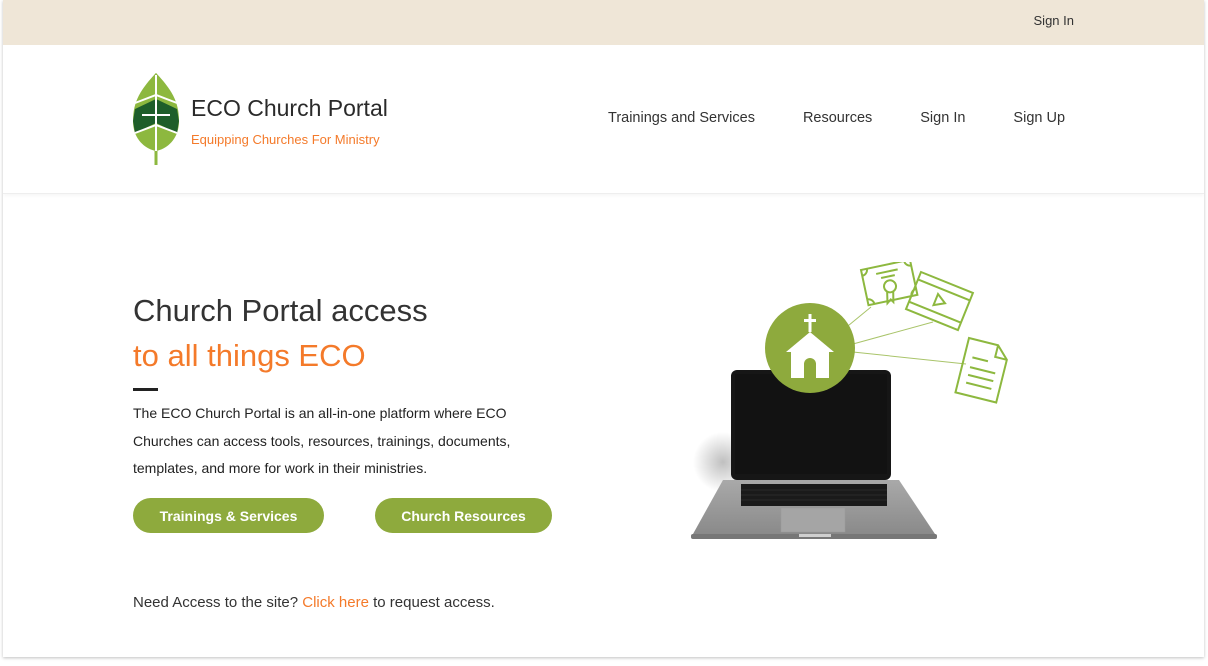 This screenshot has height=666, width=1208. Describe the element at coordinates (1054, 20) in the screenshot. I see `topbar-sign-in-link: Sign In` at that location.